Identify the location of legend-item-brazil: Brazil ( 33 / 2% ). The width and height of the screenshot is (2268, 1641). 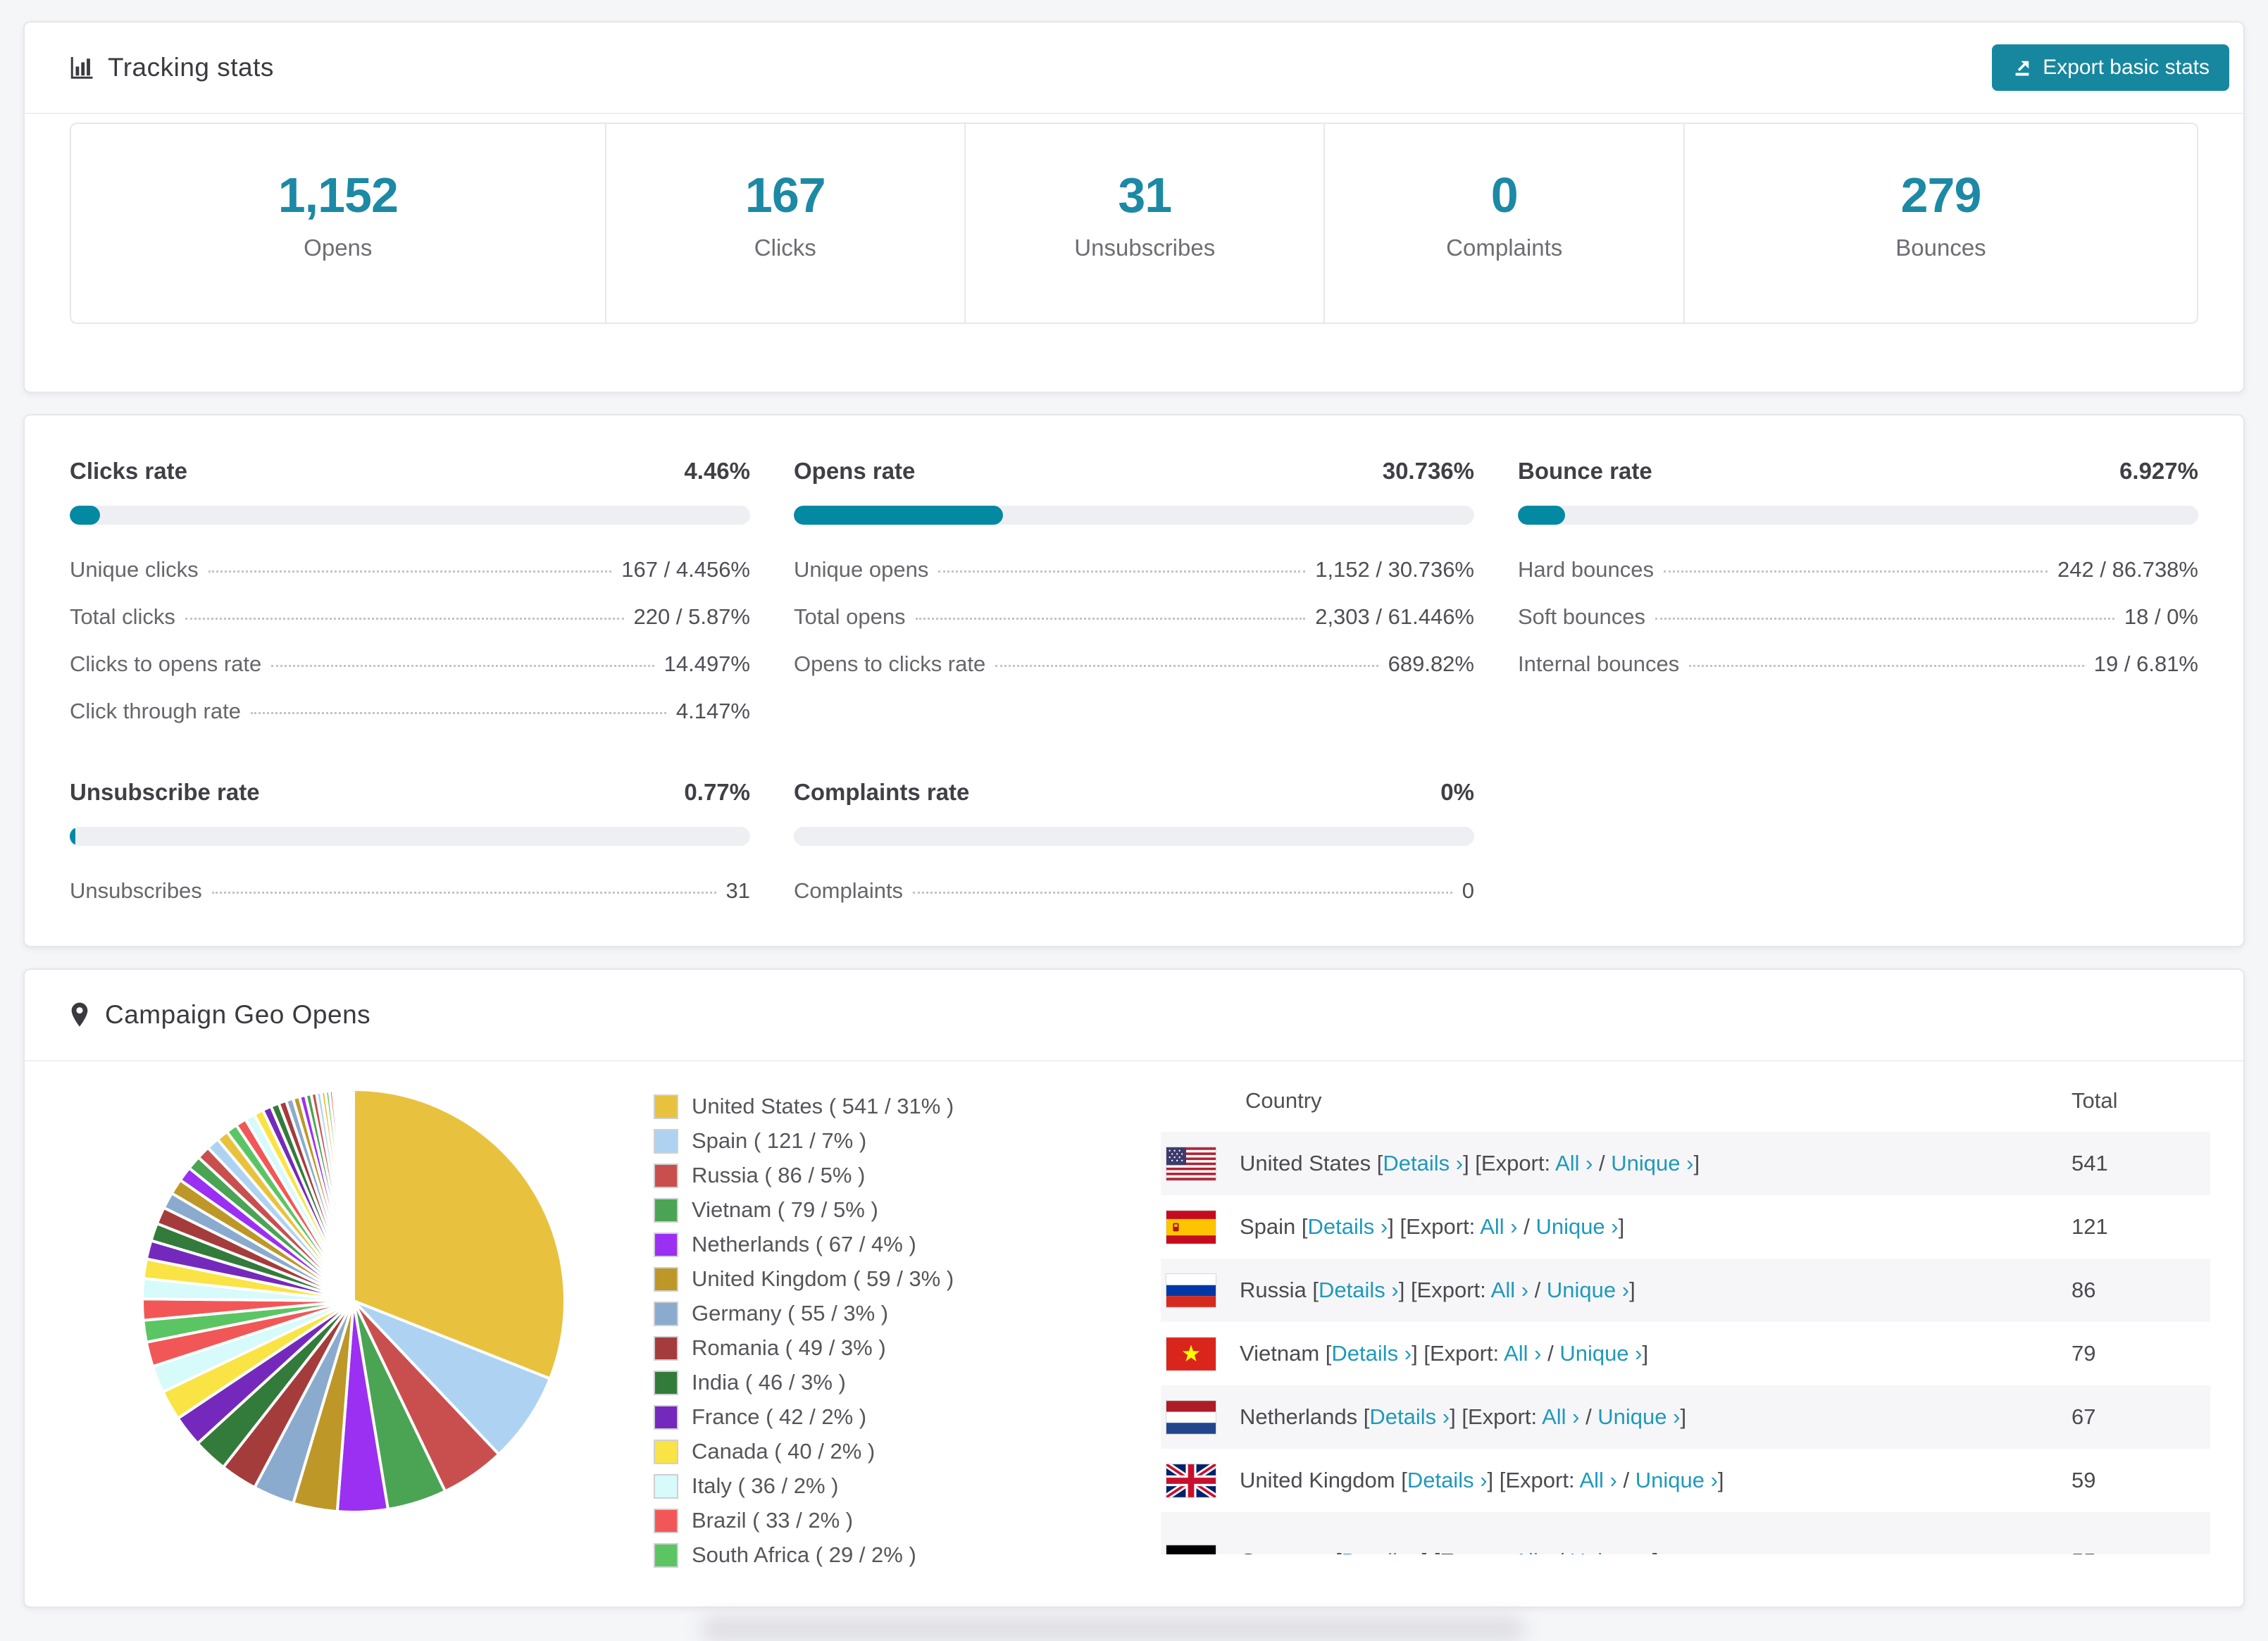
(908, 1521).